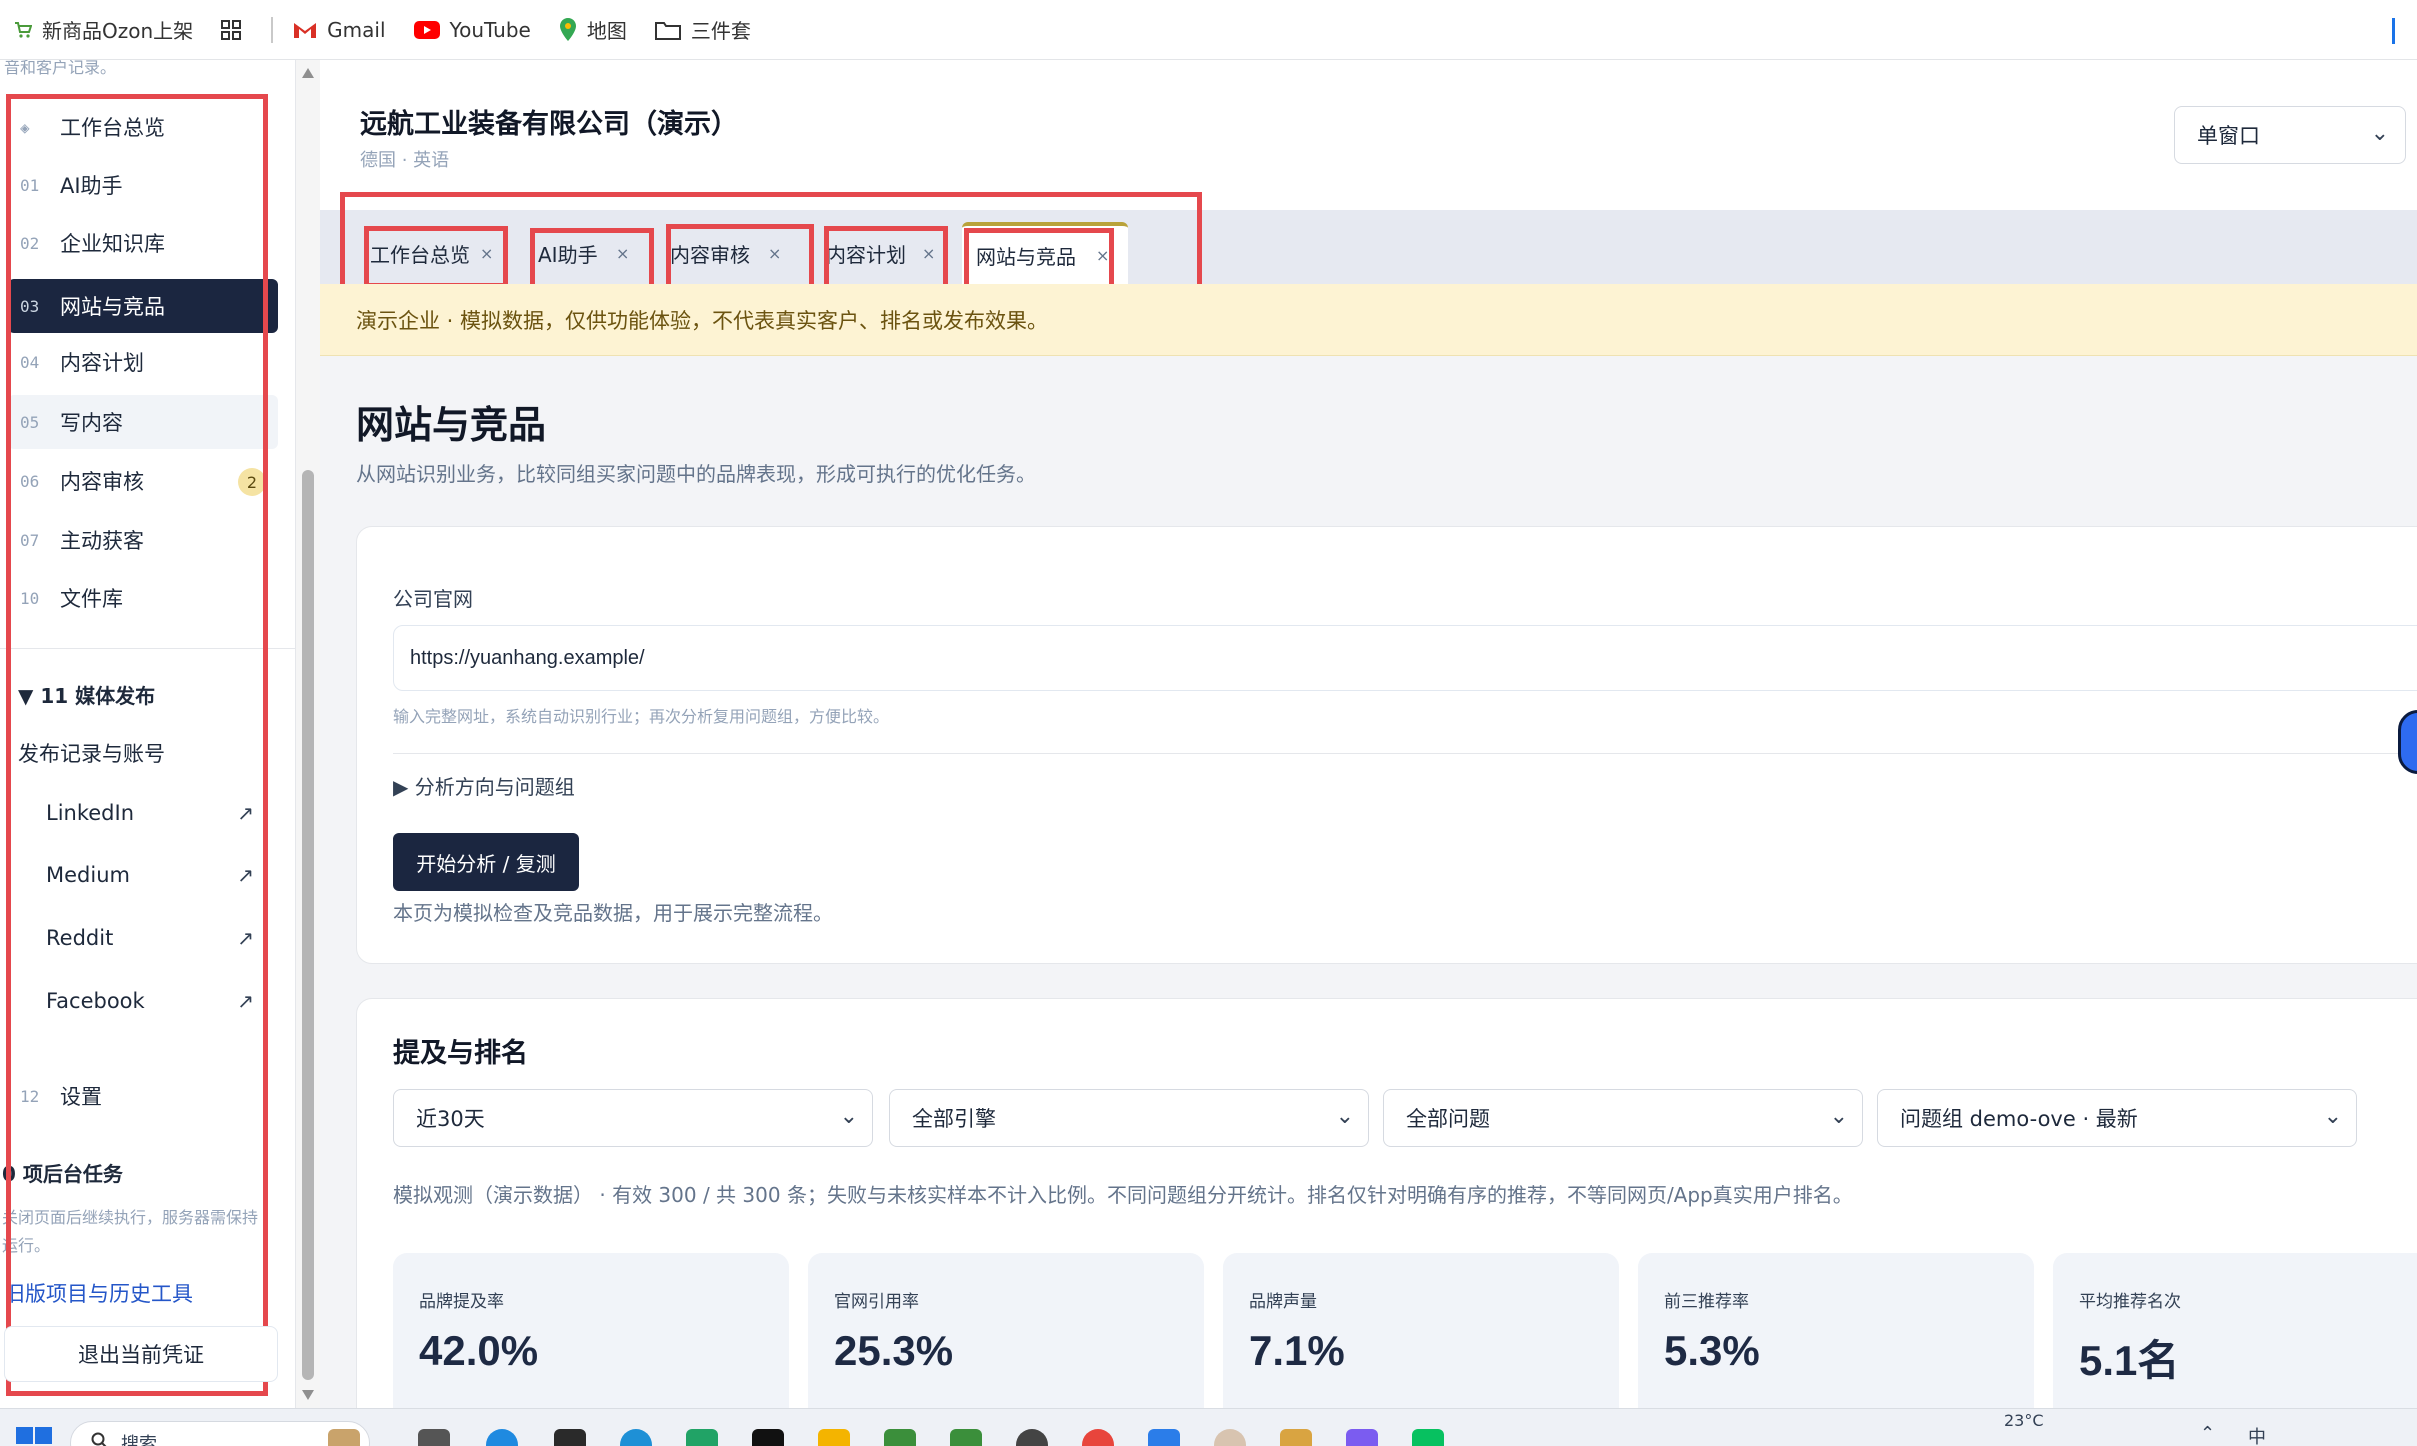  Describe the element at coordinates (1405, 753) in the screenshot. I see `card-divider` at that location.